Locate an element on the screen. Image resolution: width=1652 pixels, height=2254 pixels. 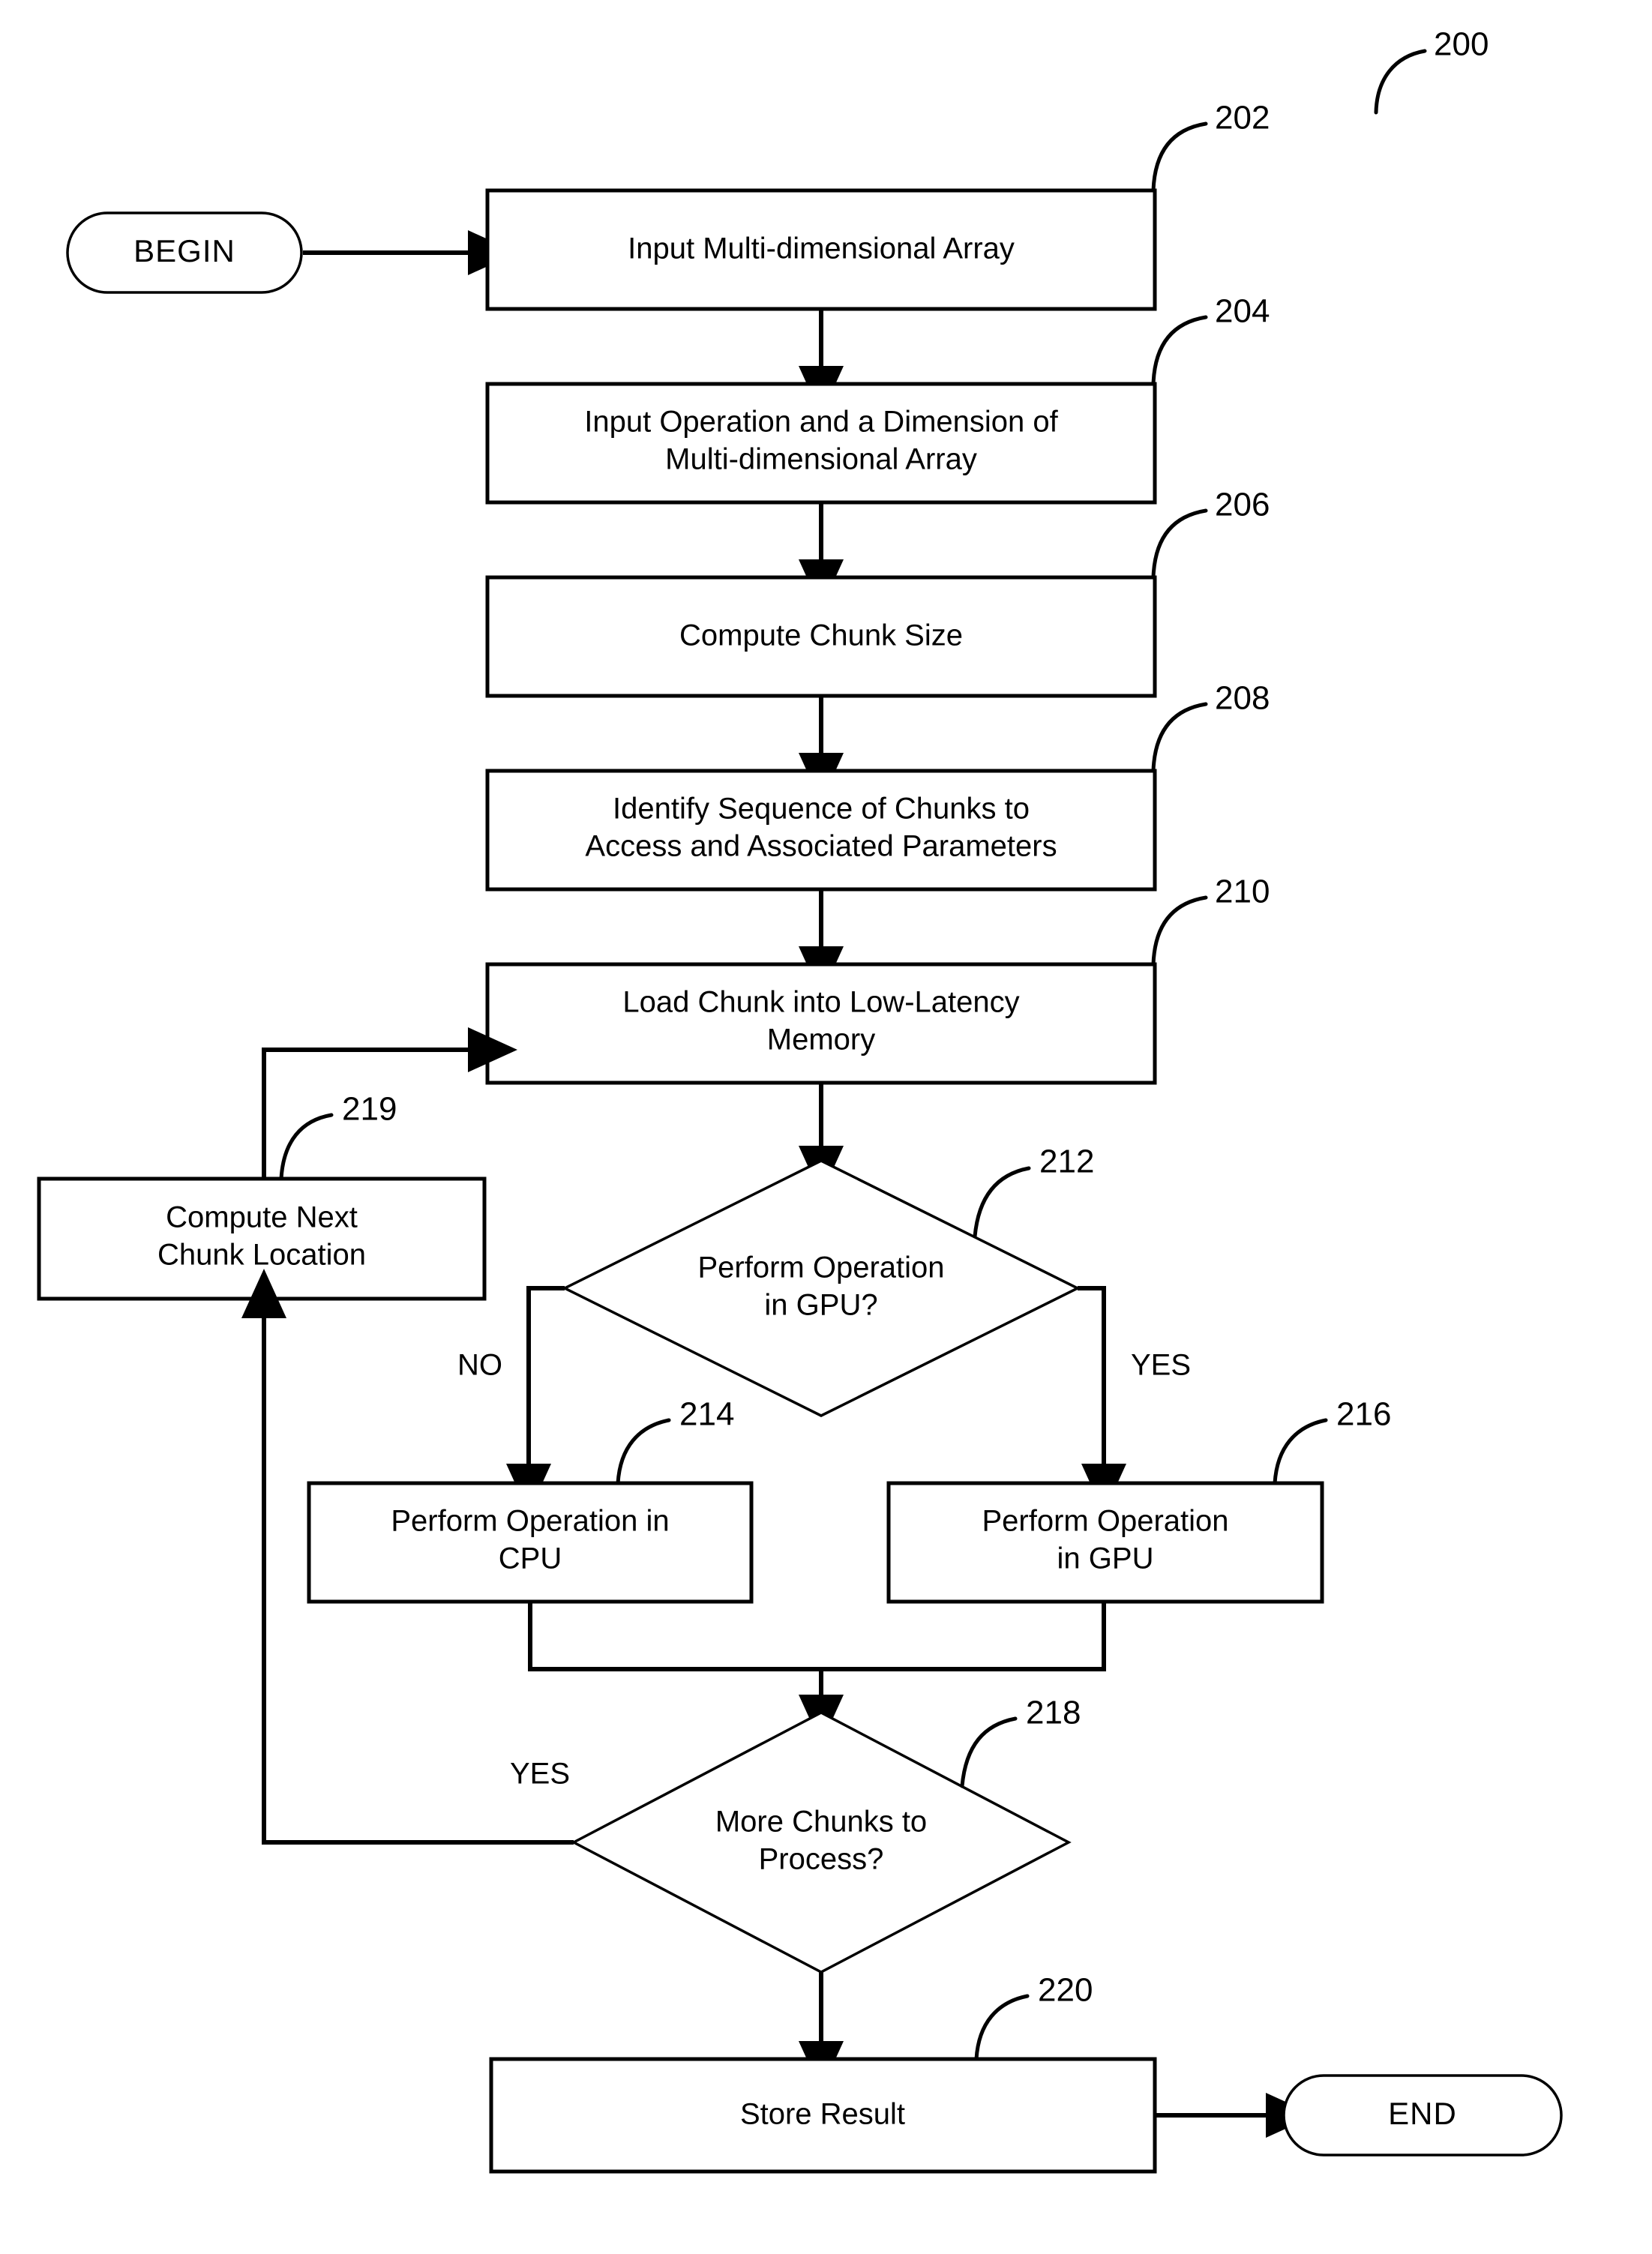
node-216-ref: 216 is located at coordinates (1363, 1414).